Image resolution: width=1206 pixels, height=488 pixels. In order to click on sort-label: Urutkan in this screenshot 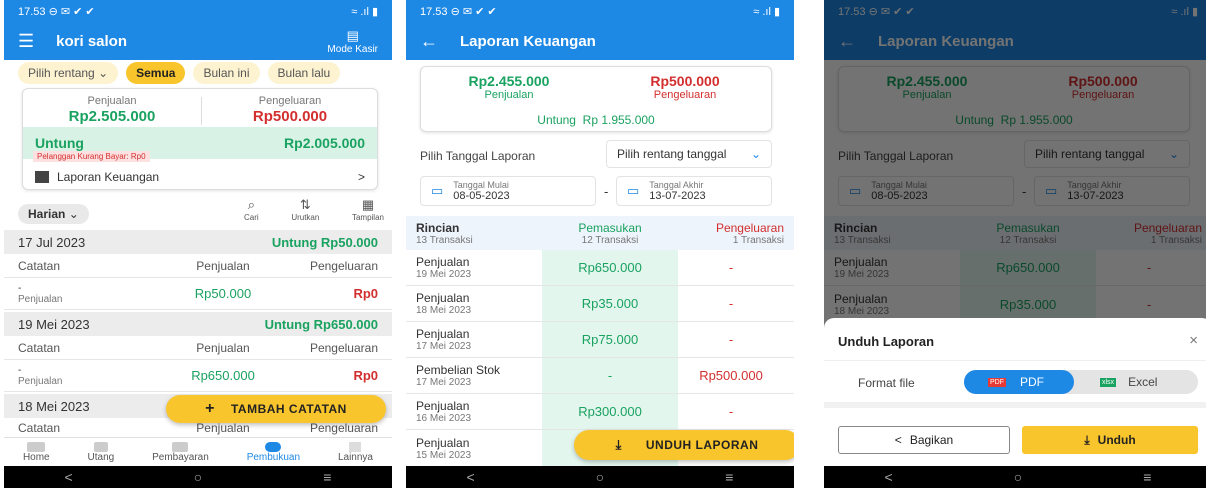, I will do `click(305, 217)`.